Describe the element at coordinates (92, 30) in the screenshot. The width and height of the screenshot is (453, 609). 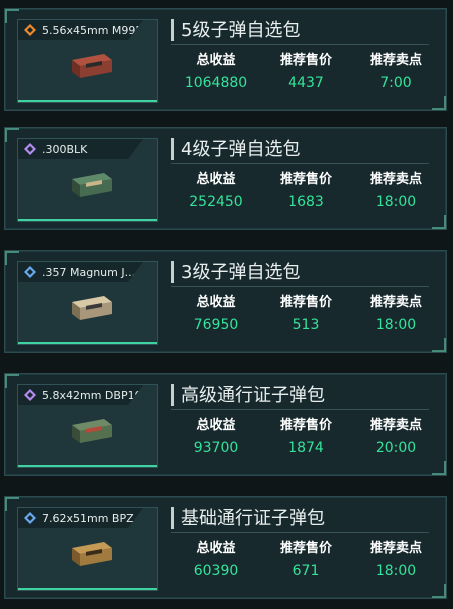
I see `item-name: 5.56x45mm M995` at that location.